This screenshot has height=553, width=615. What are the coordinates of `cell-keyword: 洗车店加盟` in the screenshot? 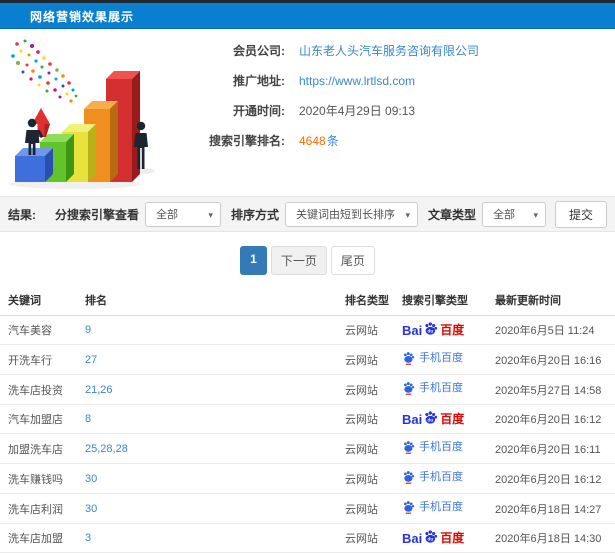 It's located at (42, 538).